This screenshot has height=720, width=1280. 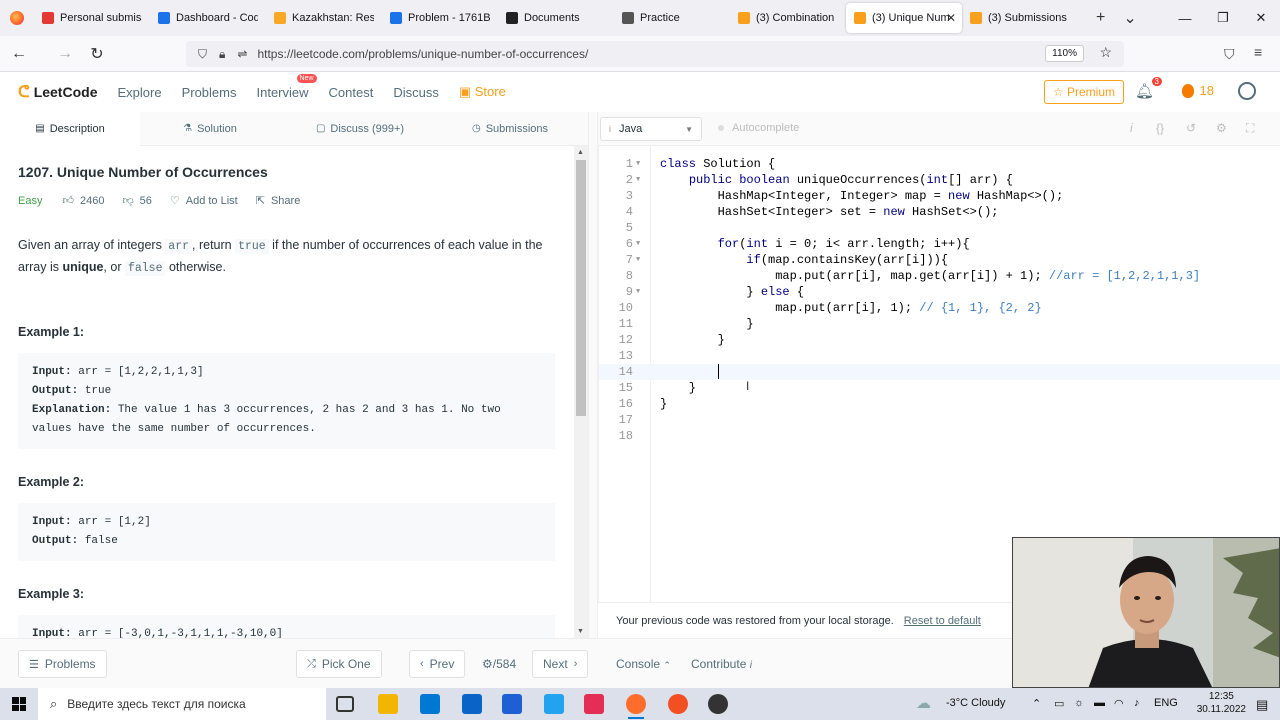 What do you see at coordinates (554, 704) in the screenshot?
I see `vscode-icon` at bounding box center [554, 704].